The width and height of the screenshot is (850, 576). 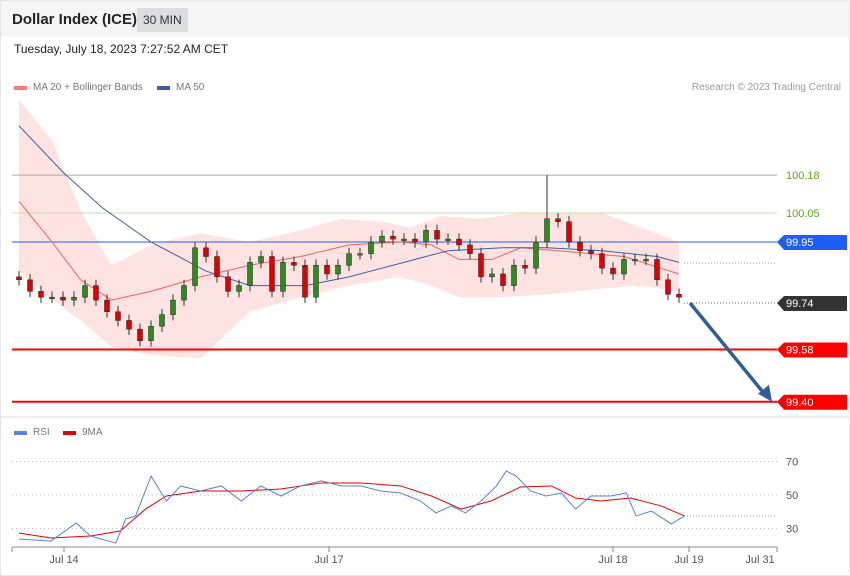 What do you see at coordinates (329, 560) in the screenshot?
I see `x-label: Jul 17` at bounding box center [329, 560].